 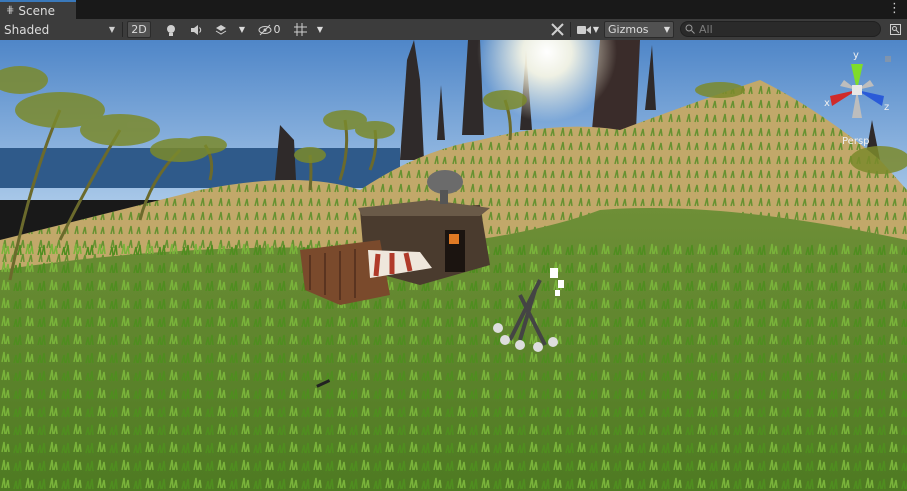 I want to click on search-options-button, so click(x=895, y=29).